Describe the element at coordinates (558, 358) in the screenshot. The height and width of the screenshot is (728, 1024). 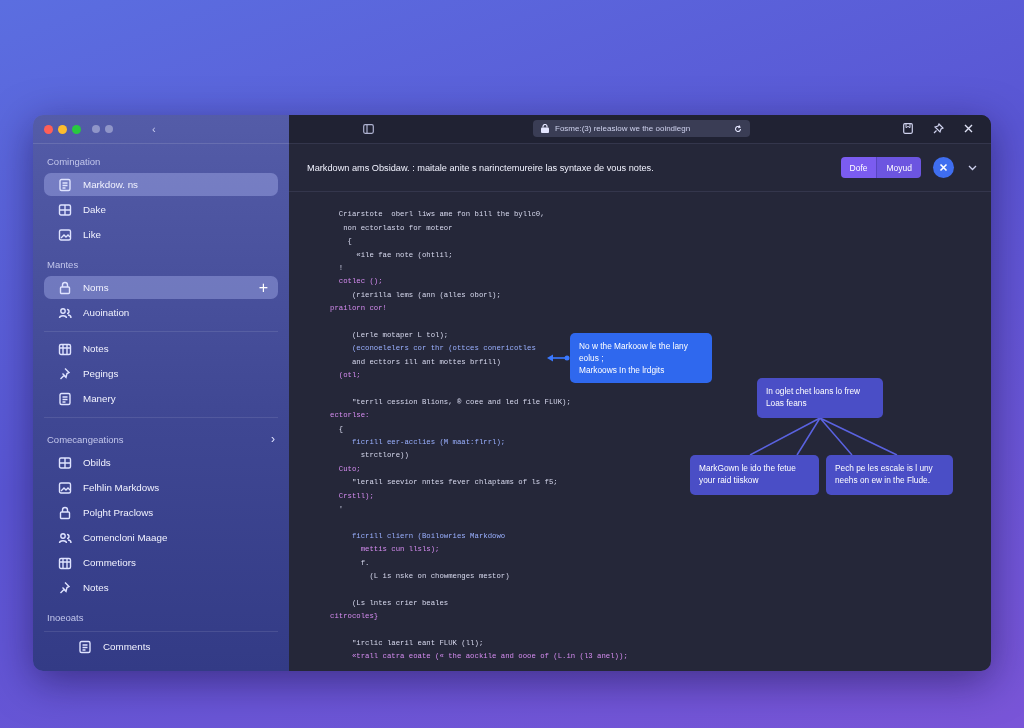
I see `double-arrow` at that location.